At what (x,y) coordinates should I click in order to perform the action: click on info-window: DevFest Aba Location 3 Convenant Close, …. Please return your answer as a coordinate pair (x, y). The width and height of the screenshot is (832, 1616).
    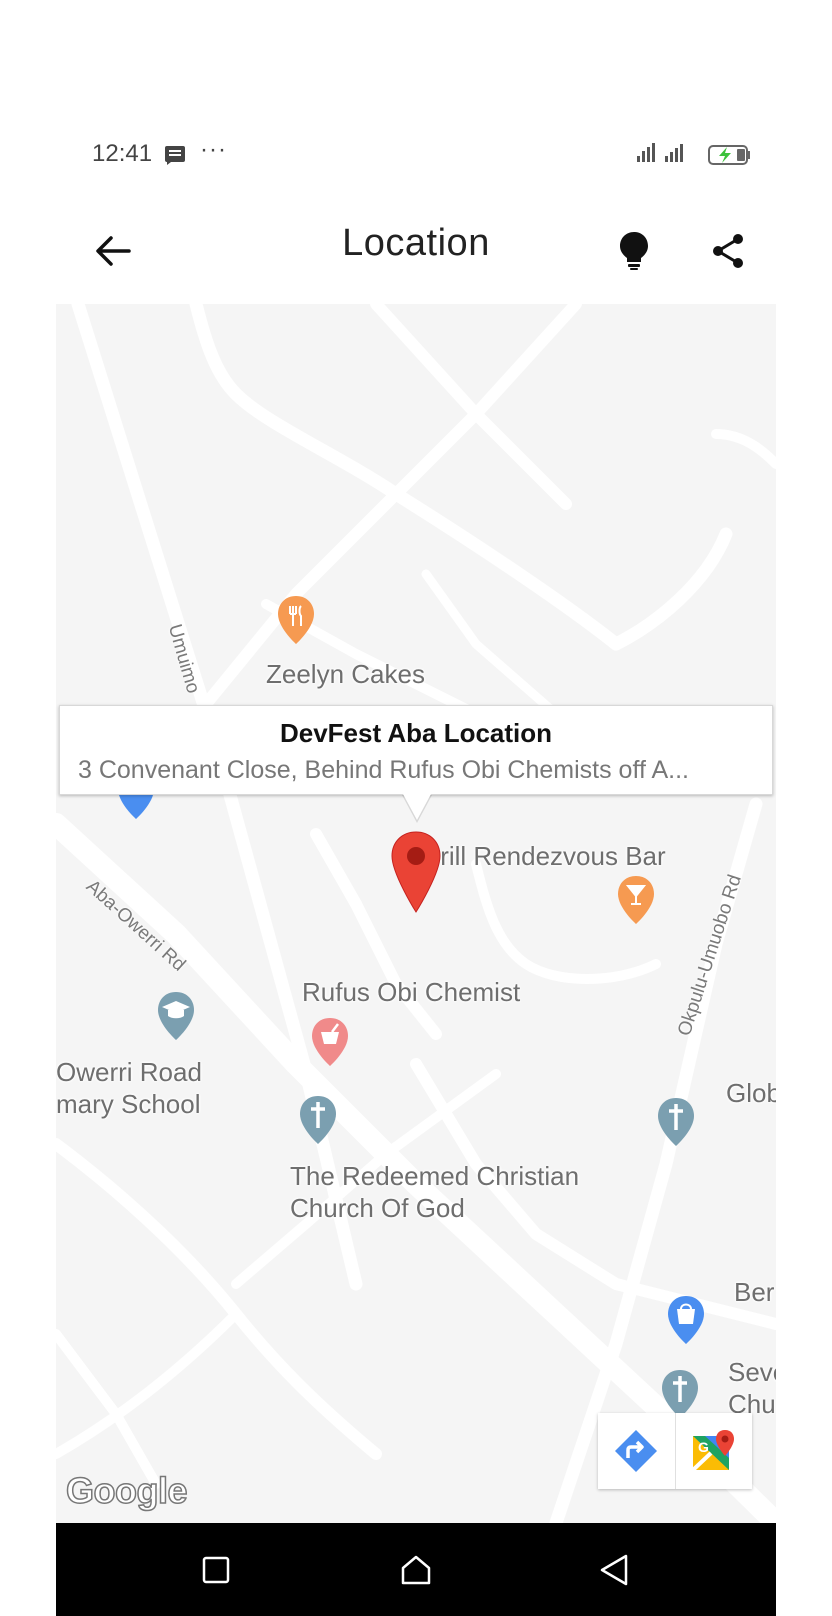
    Looking at the image, I should click on (416, 750).